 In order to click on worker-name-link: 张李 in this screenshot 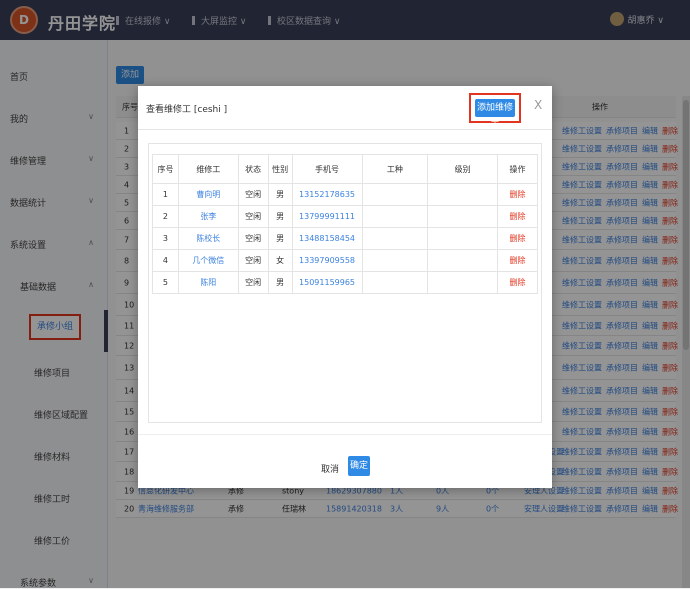, I will do `click(208, 216)`.